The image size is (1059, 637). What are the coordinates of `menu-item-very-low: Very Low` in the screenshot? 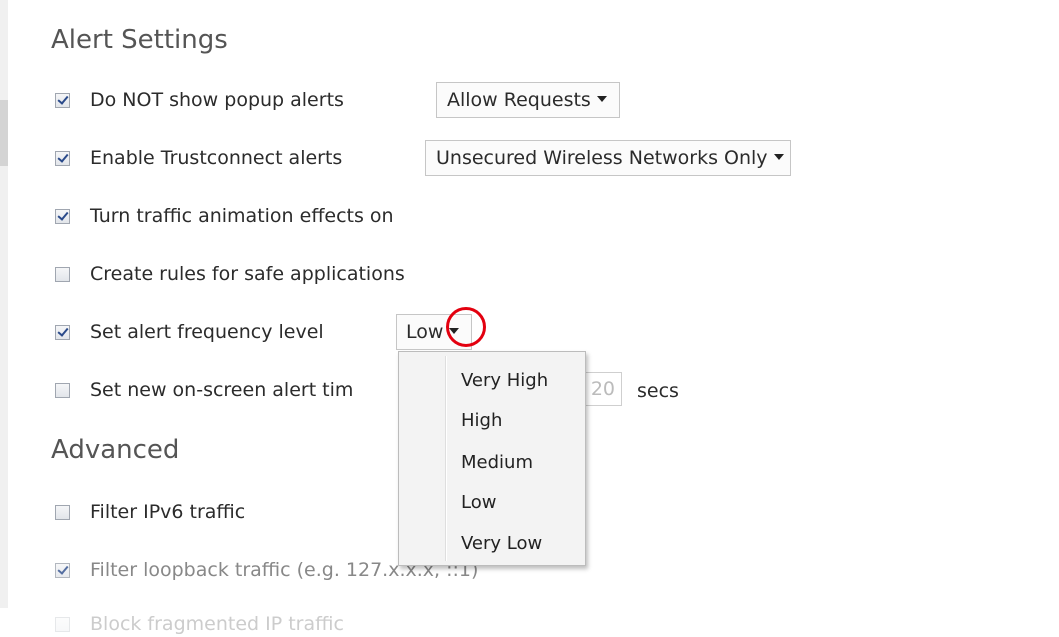 It's located at (501, 544).